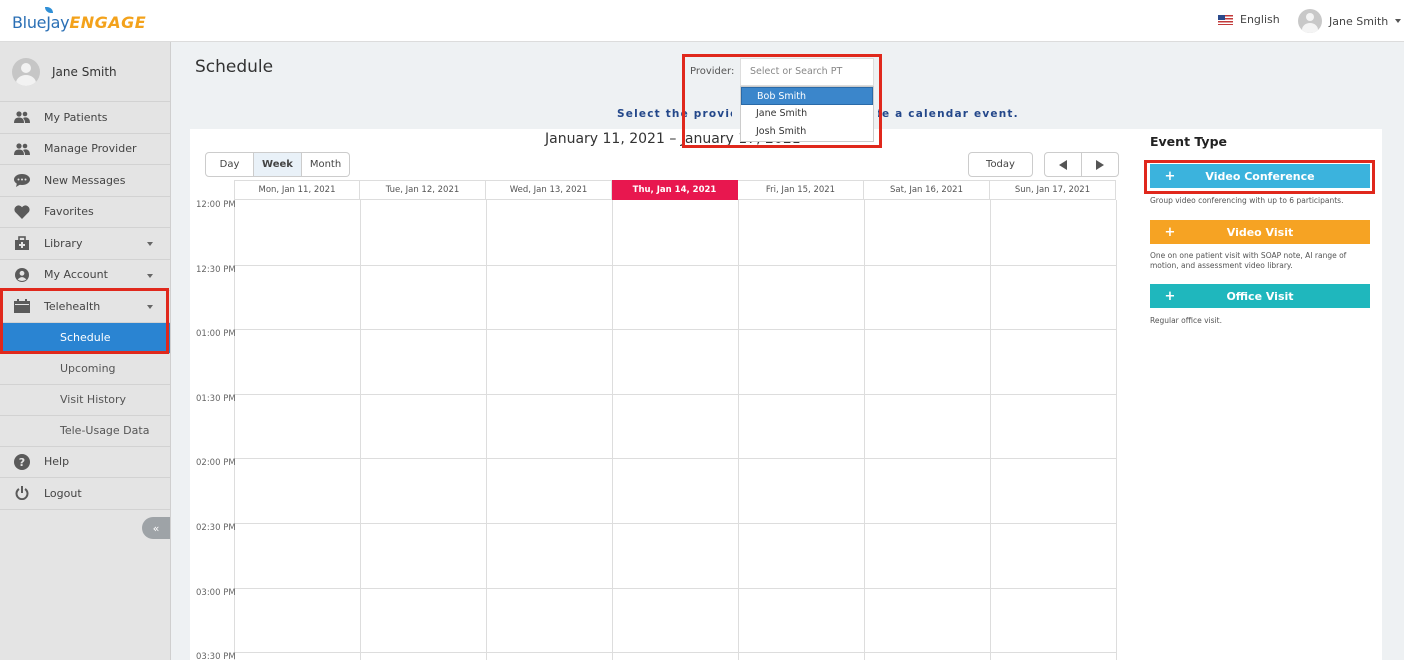 The width and height of the screenshot is (1404, 660). Describe the element at coordinates (90, 149) in the screenshot. I see `sidebar-item-label: Manage Provider` at that location.